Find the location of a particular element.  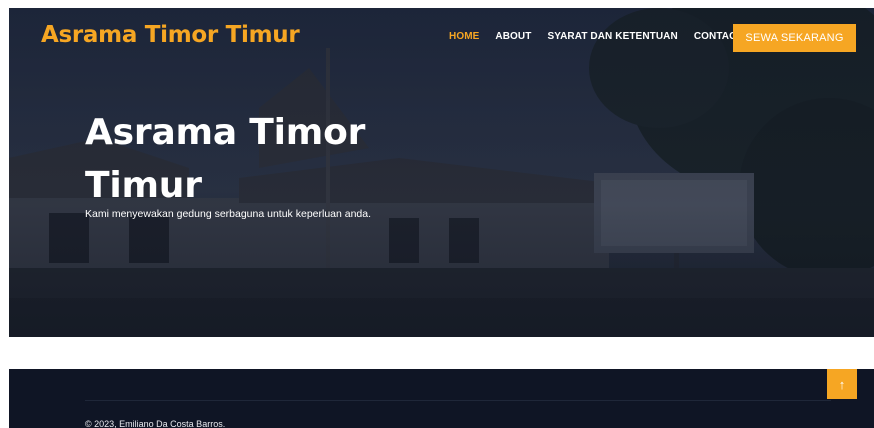

arrow-up-icon: ↑ is located at coordinates (842, 384).